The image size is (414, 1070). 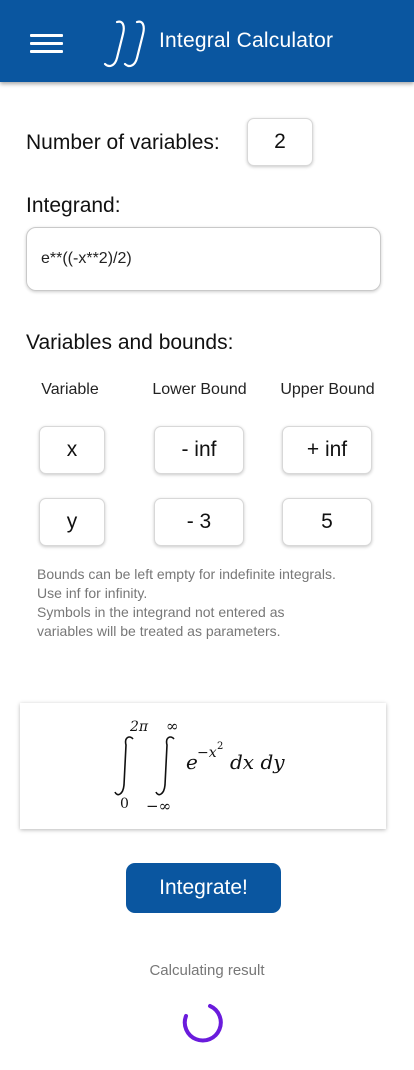 What do you see at coordinates (199, 522) in the screenshot?
I see `lower-bound-input-2: - 3` at bounding box center [199, 522].